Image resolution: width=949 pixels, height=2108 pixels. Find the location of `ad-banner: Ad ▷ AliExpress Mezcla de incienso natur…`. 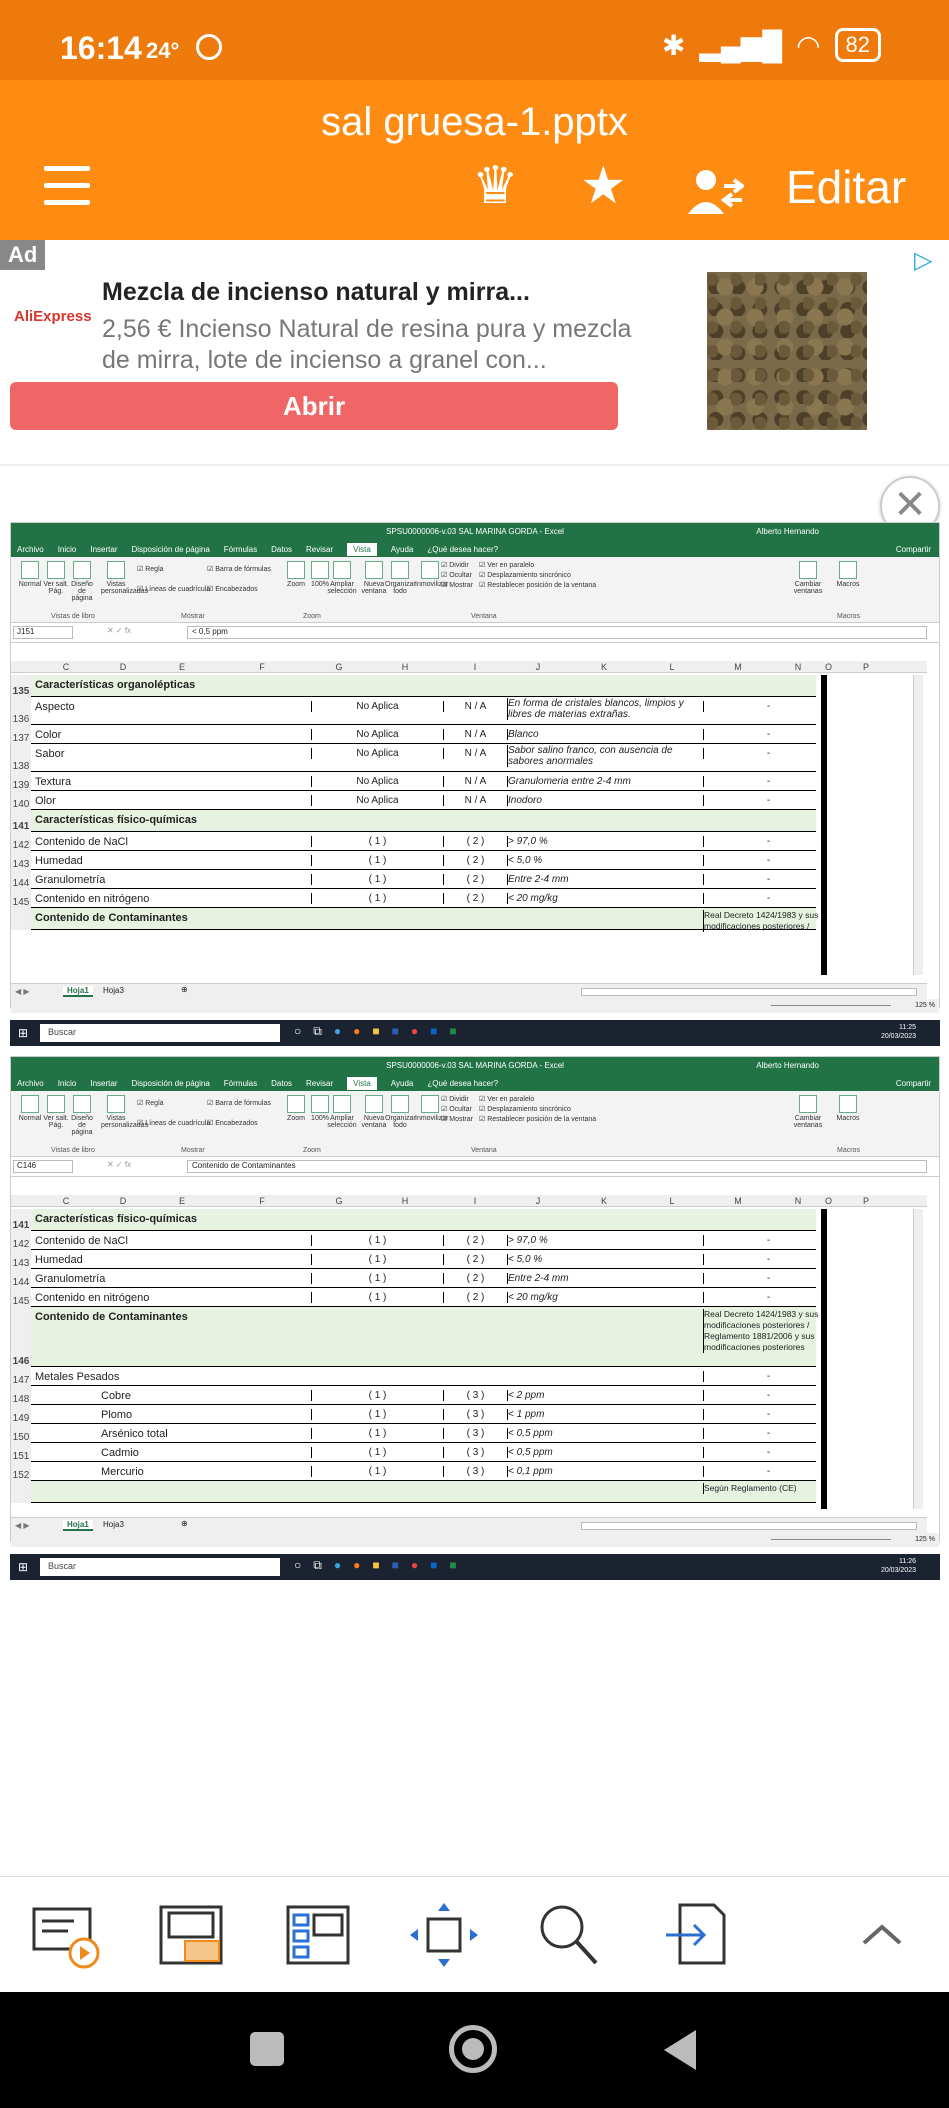

ad-banner: Ad ▷ AliExpress Mezcla de incienso natur… is located at coordinates (474, 353).